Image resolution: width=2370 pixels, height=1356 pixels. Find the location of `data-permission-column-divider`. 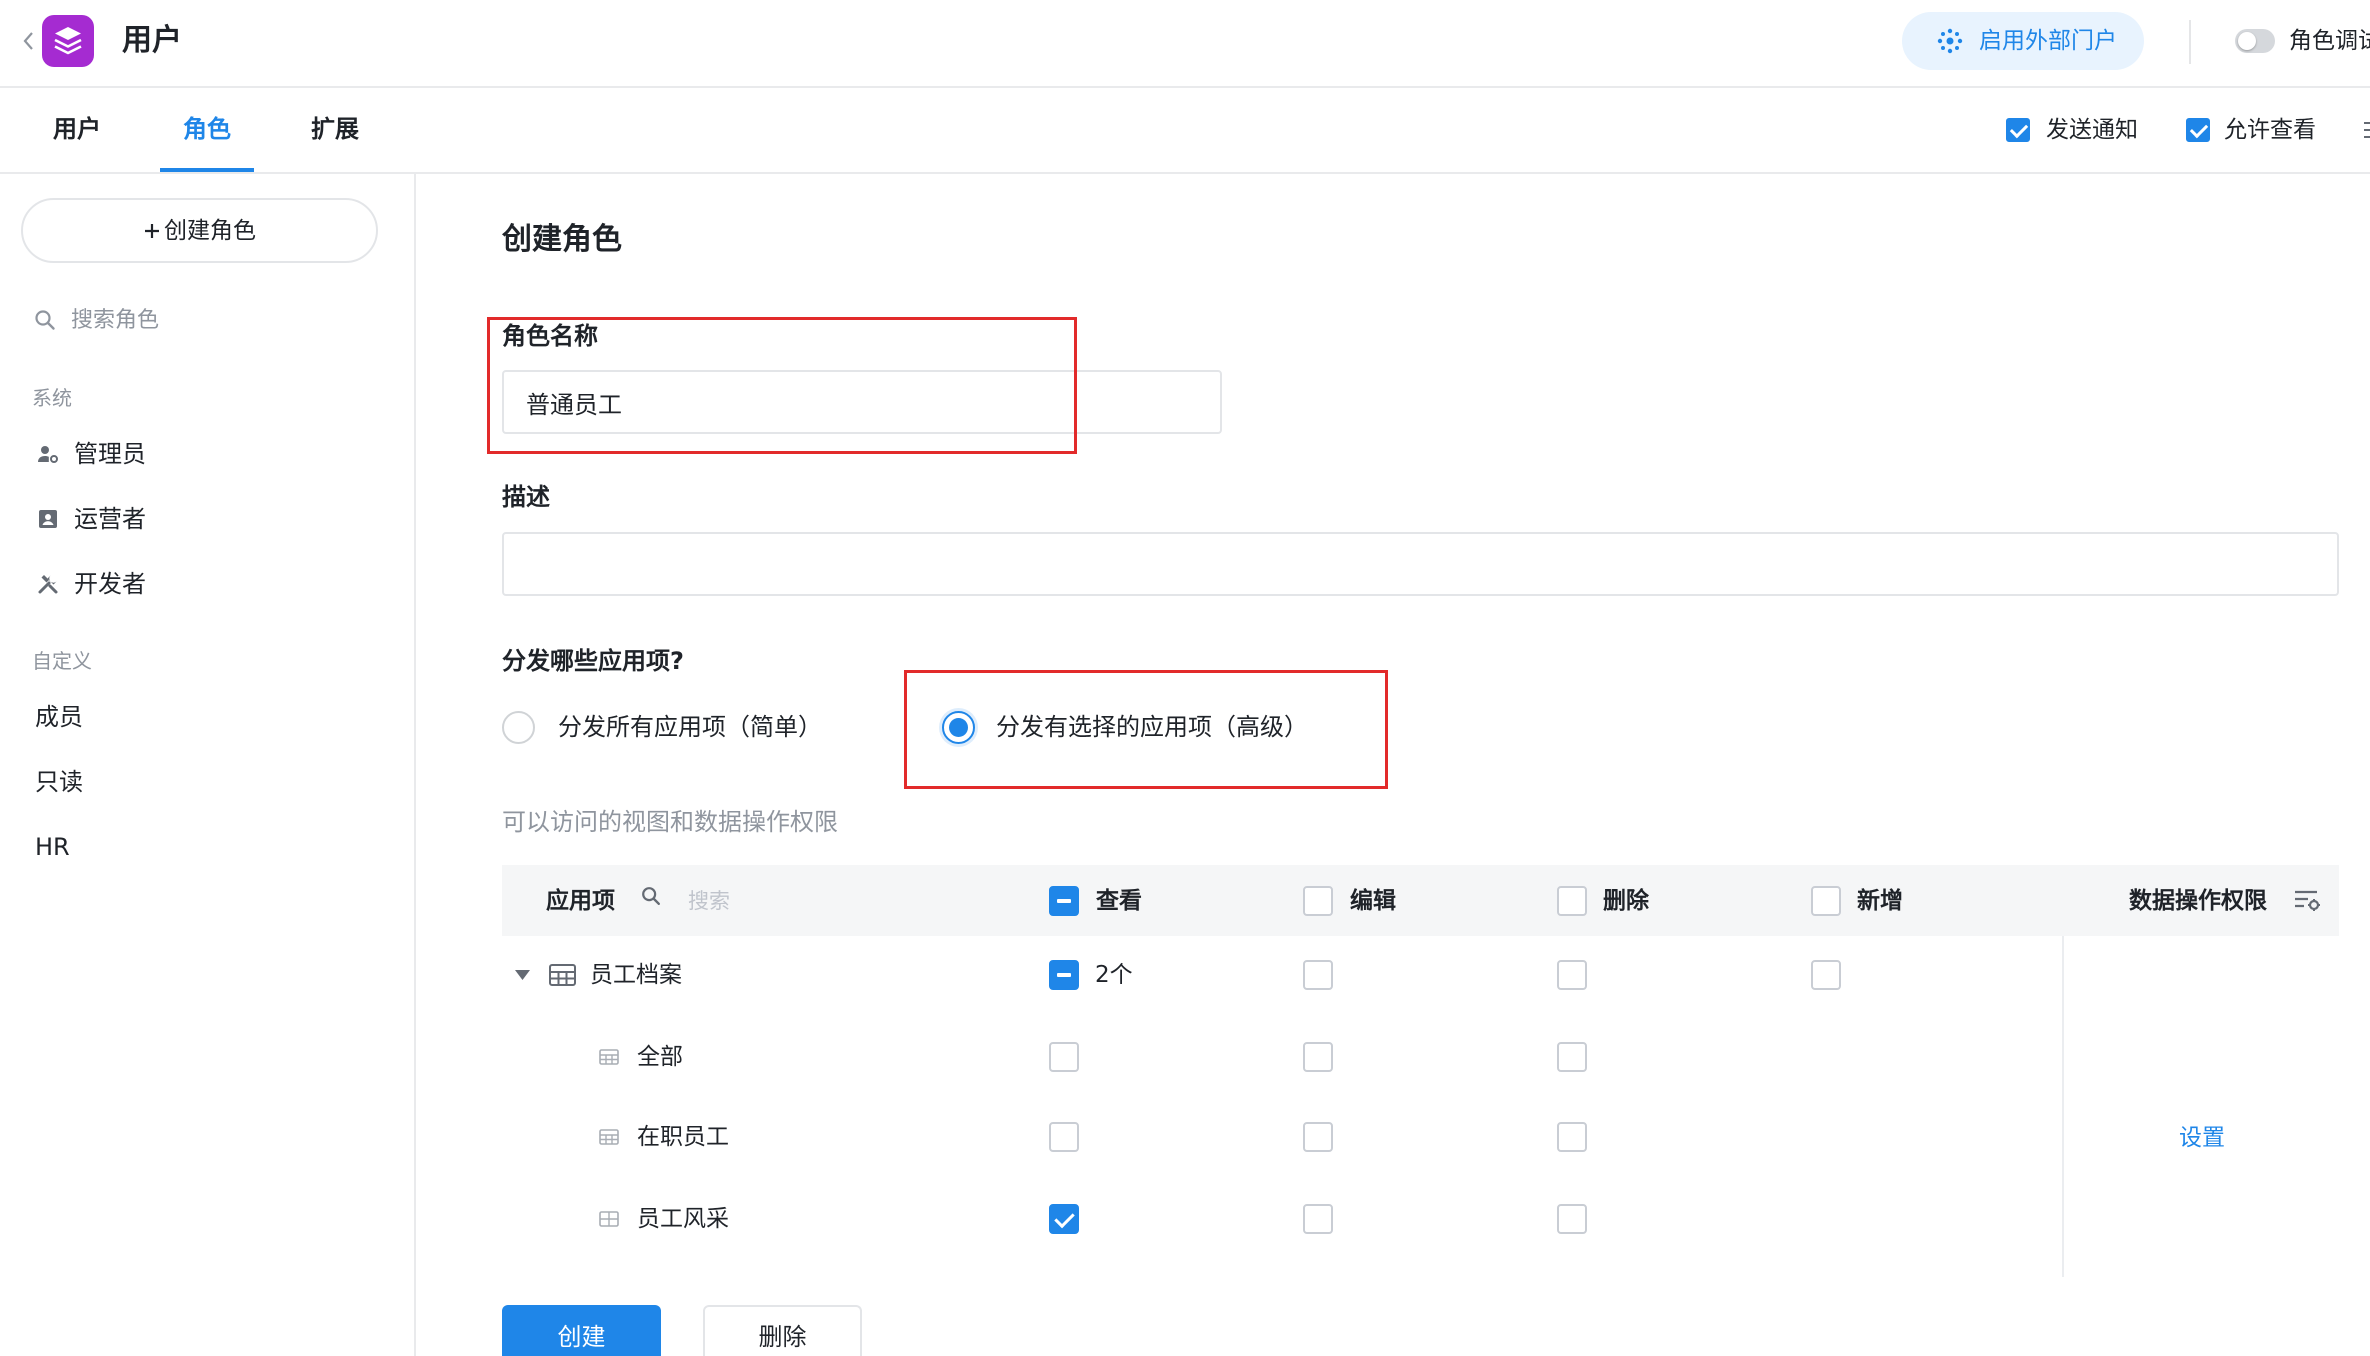

data-permission-column-divider is located at coordinates (2063, 1106).